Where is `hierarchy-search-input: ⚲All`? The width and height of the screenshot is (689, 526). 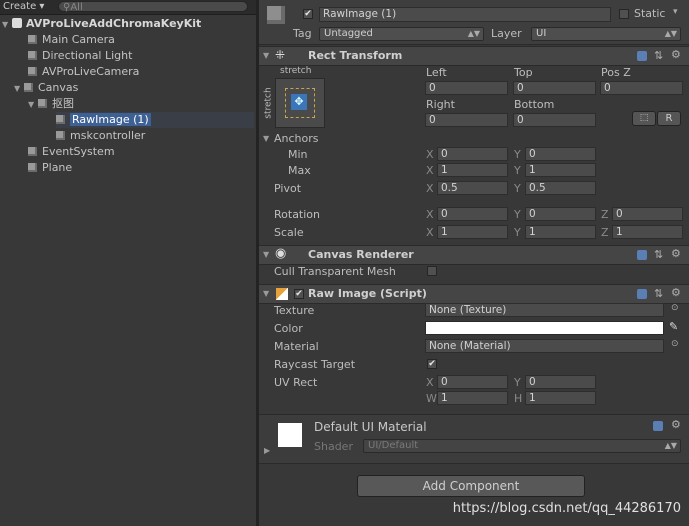 hierarchy-search-input: ⚲All is located at coordinates (153, 7).